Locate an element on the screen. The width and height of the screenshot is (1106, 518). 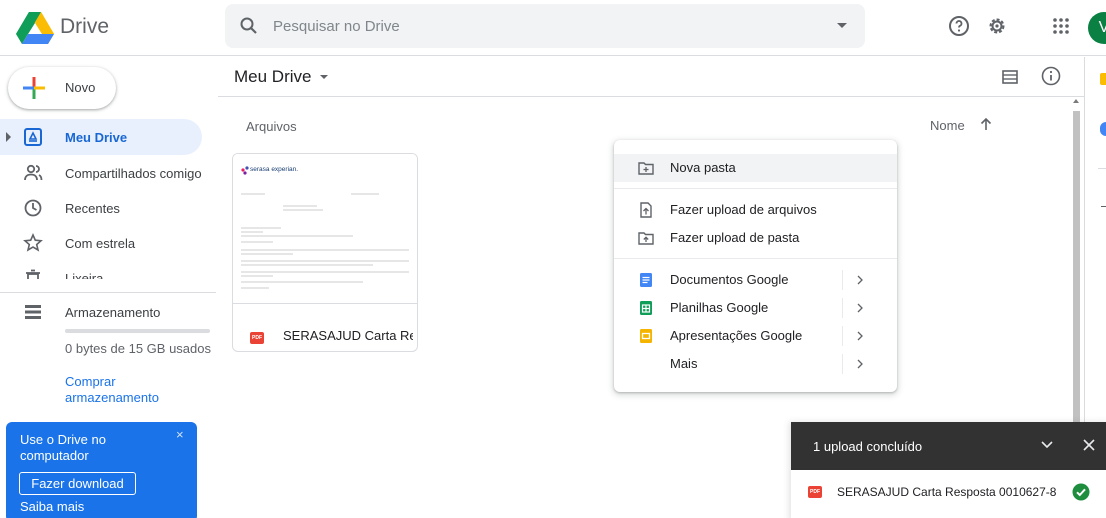
star-icon is located at coordinates (33, 242).